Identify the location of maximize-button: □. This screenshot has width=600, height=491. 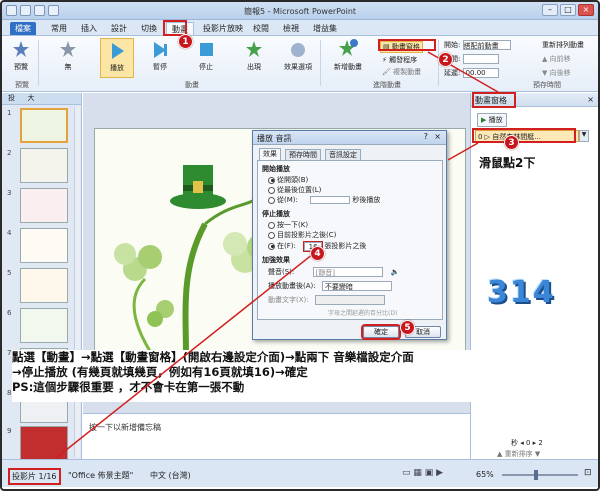
(568, 10).